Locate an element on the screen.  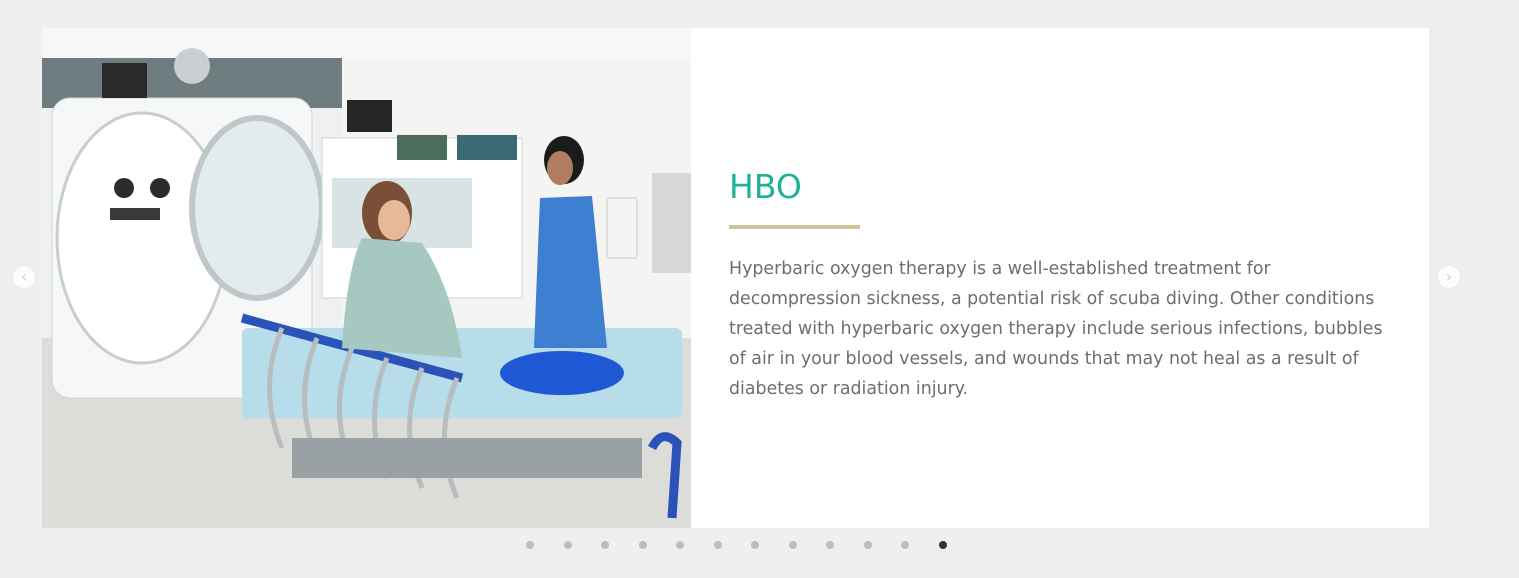
previous-slide-button: ‹ is located at coordinates (24, 277).